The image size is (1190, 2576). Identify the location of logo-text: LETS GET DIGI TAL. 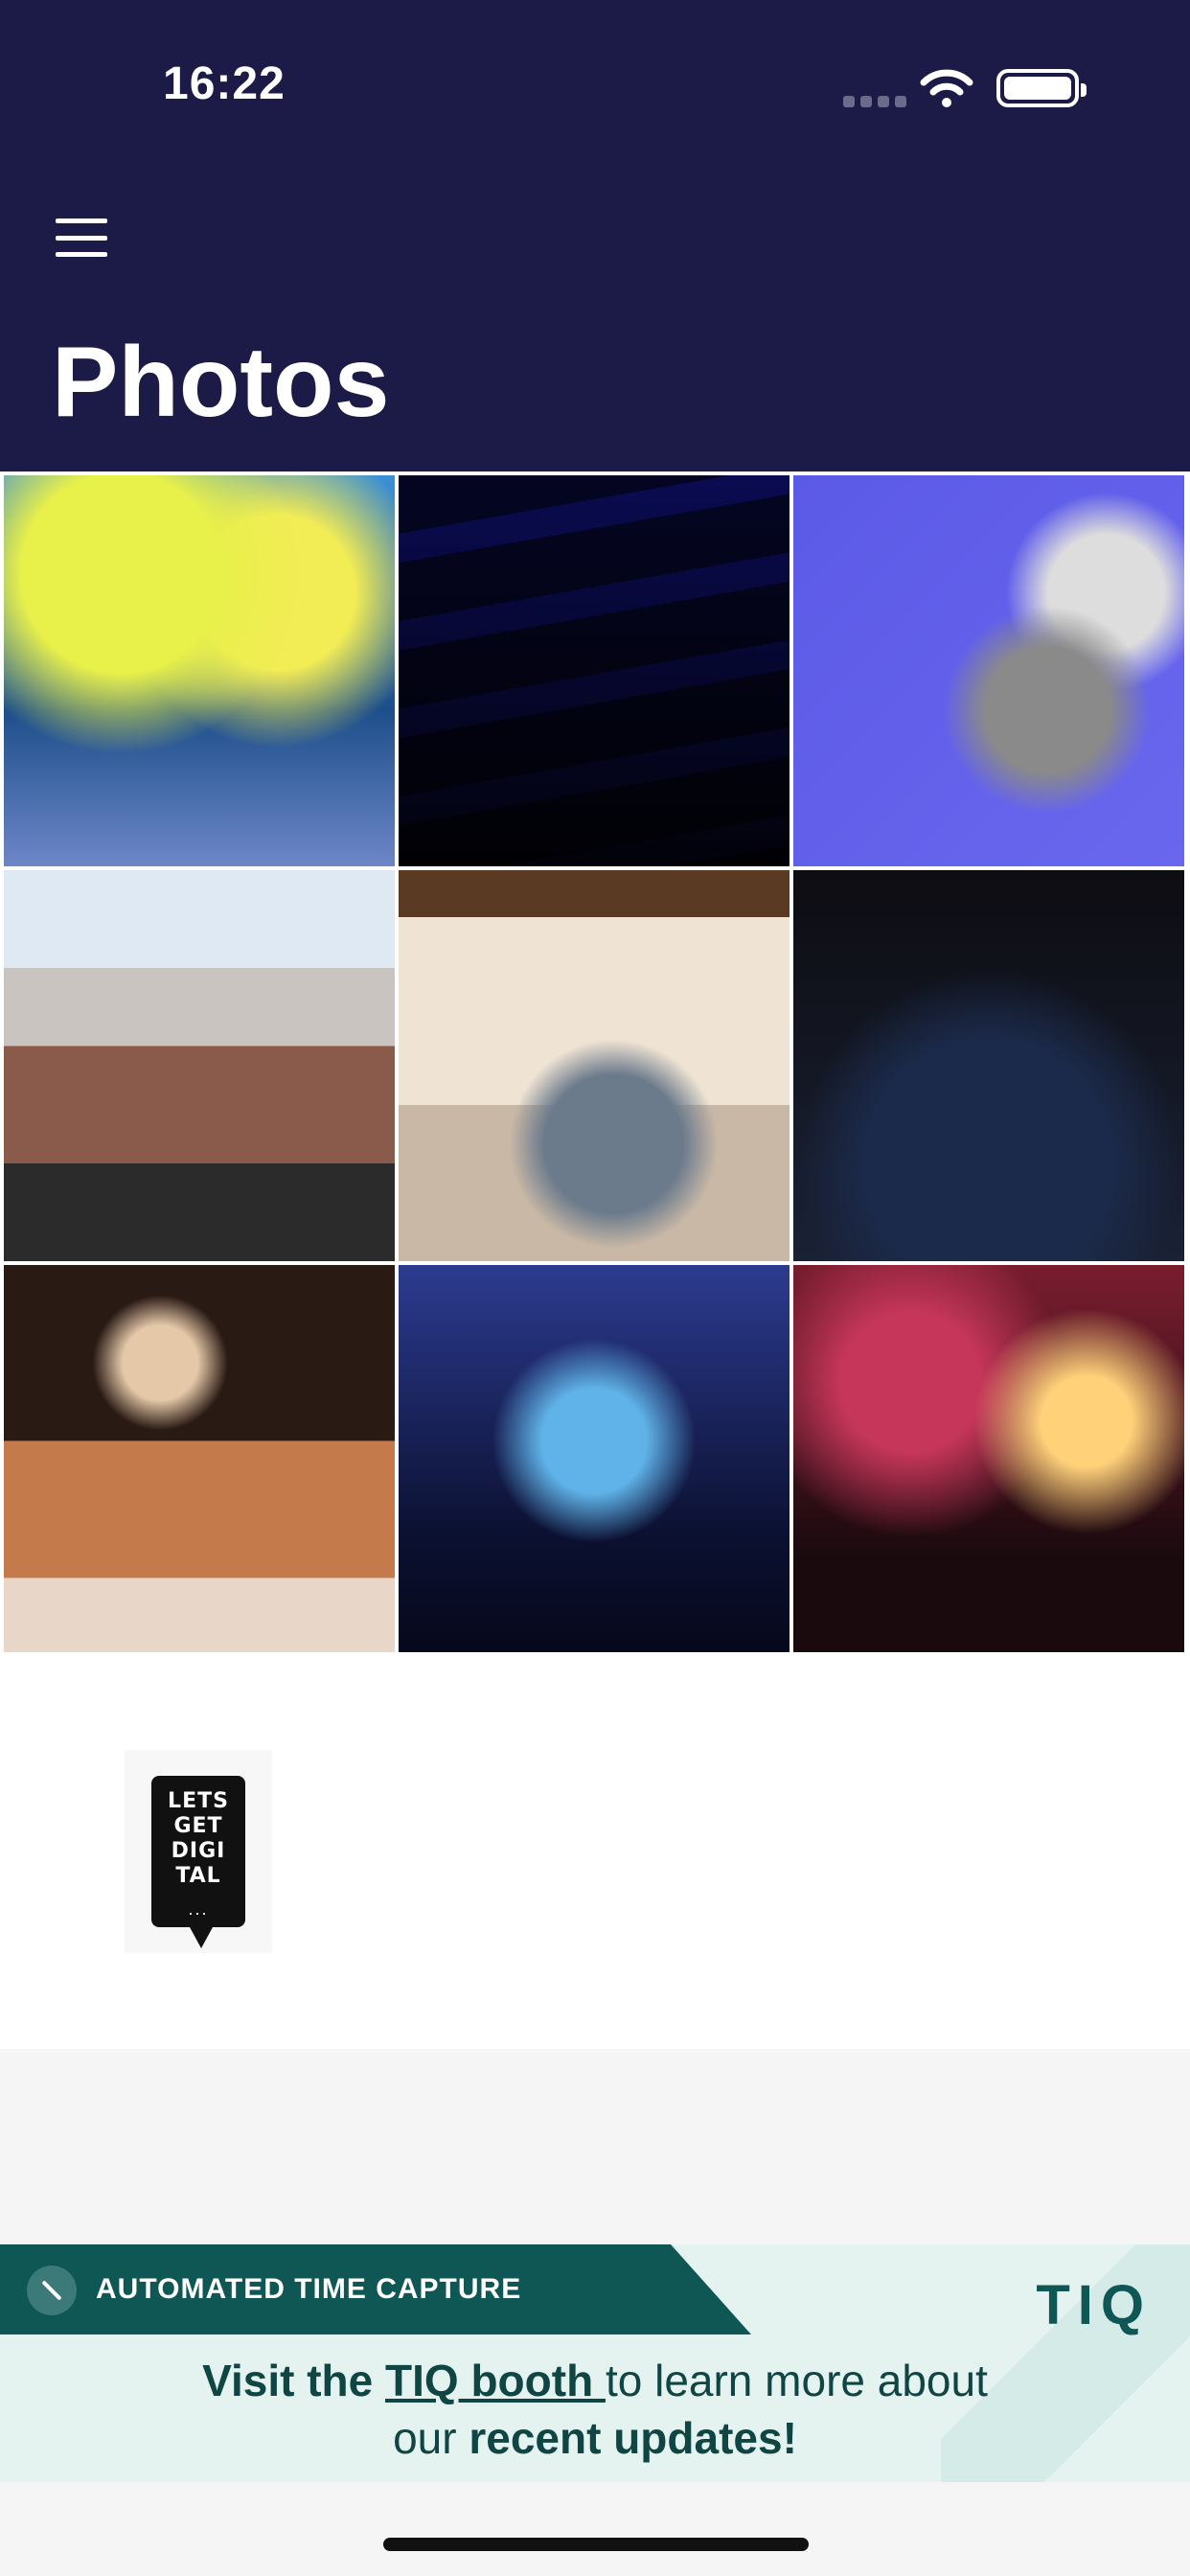
(199, 1838).